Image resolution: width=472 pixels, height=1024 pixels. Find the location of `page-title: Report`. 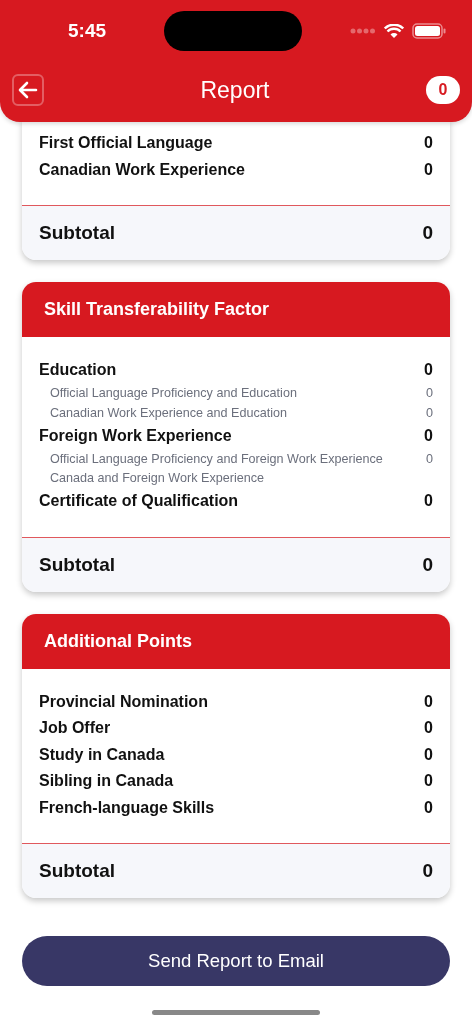

page-title: Report is located at coordinates (235, 90).